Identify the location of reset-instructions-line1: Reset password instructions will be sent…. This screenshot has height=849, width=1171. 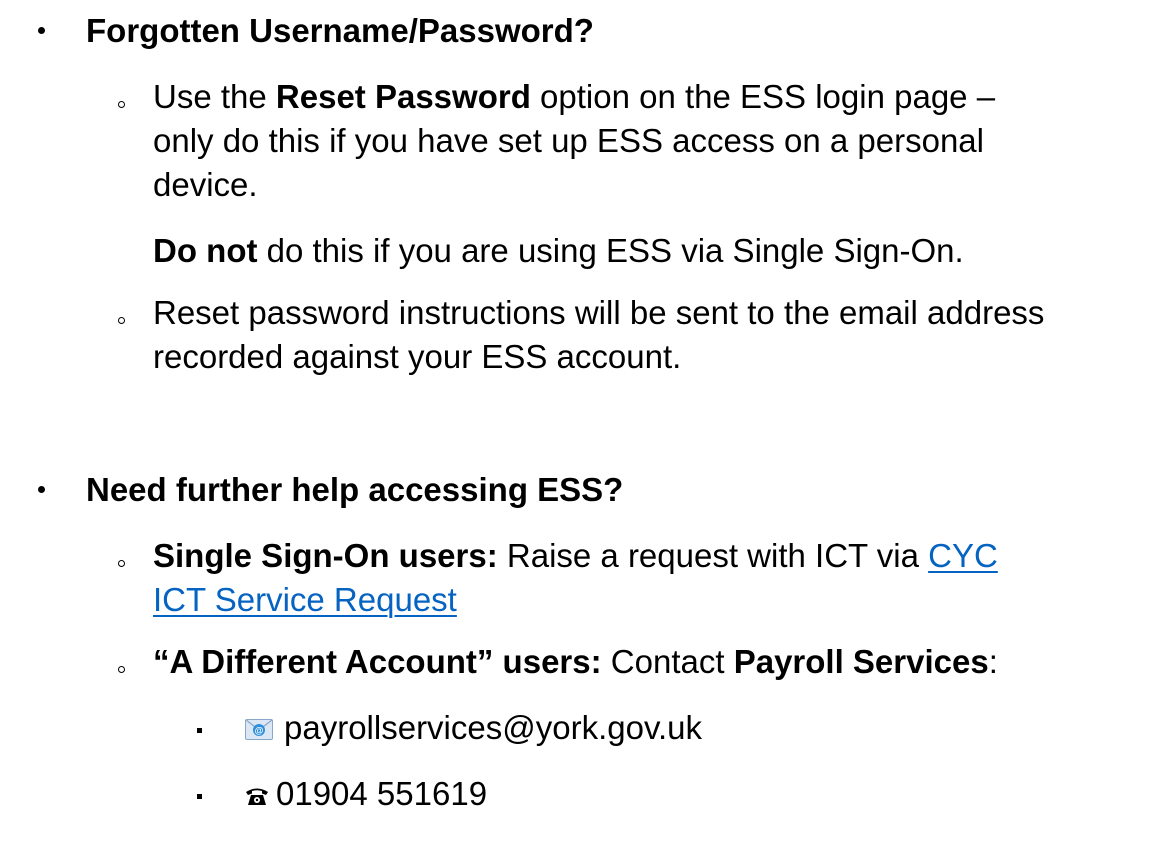
(599, 312).